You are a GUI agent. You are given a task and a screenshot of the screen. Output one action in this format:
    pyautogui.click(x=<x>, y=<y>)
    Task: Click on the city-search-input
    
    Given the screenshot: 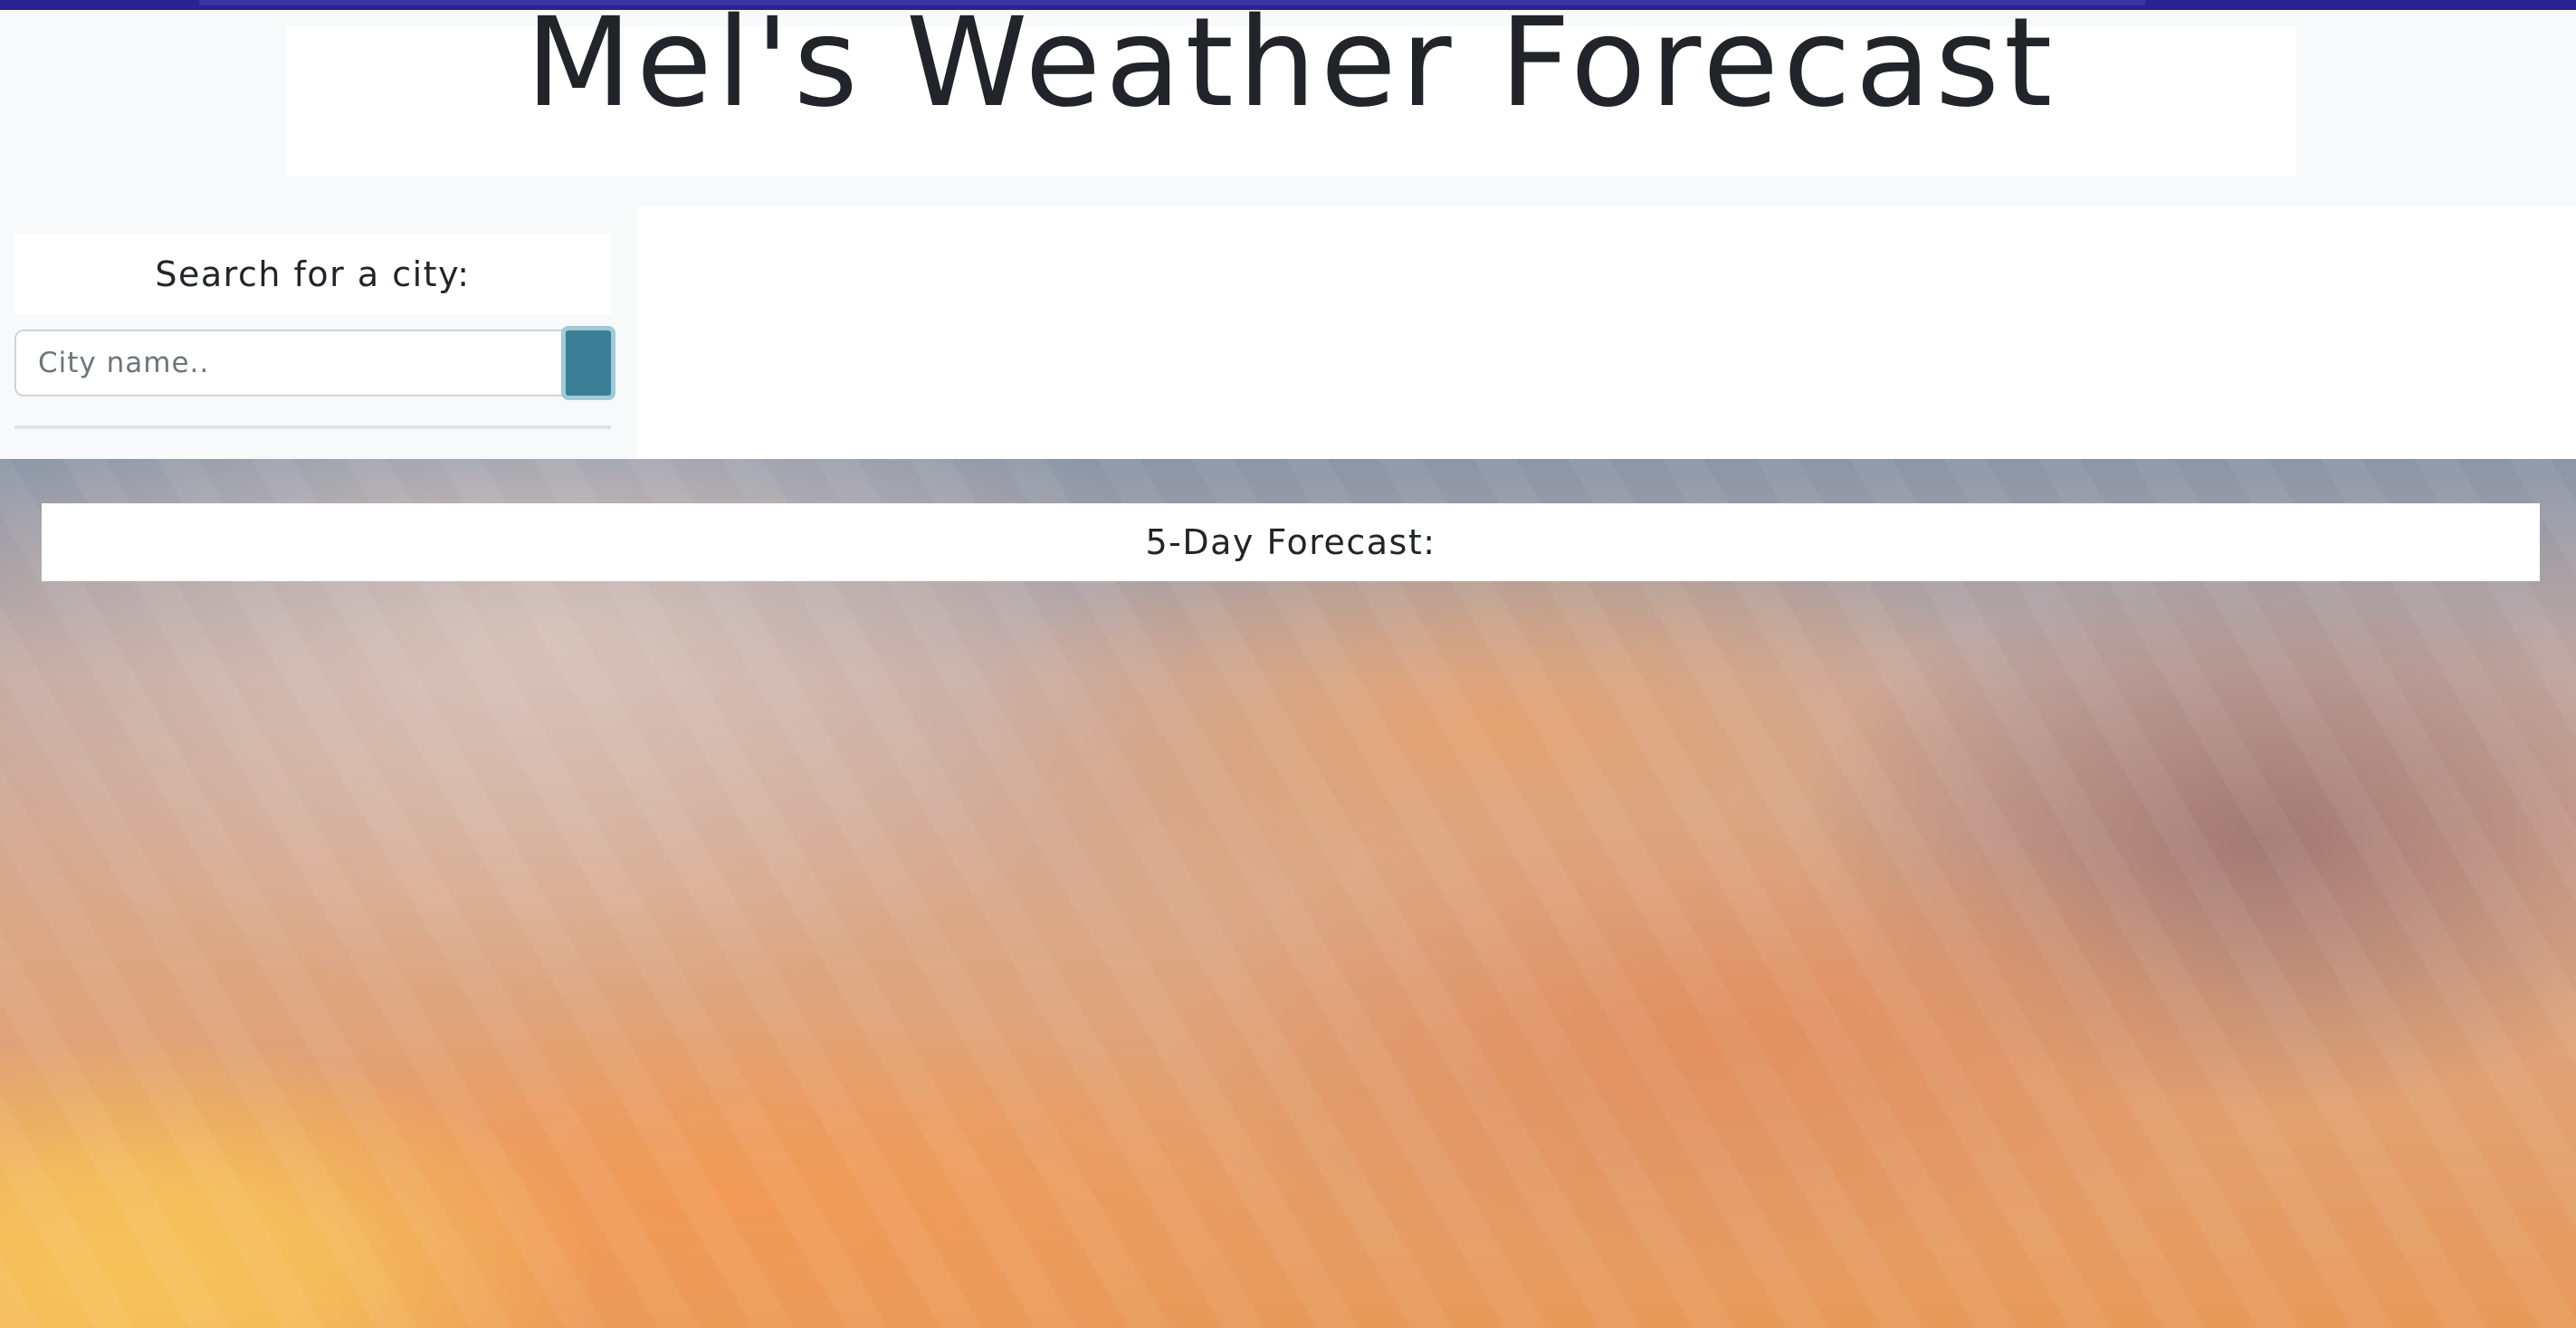 What is the action you would take?
    pyautogui.click(x=289, y=363)
    